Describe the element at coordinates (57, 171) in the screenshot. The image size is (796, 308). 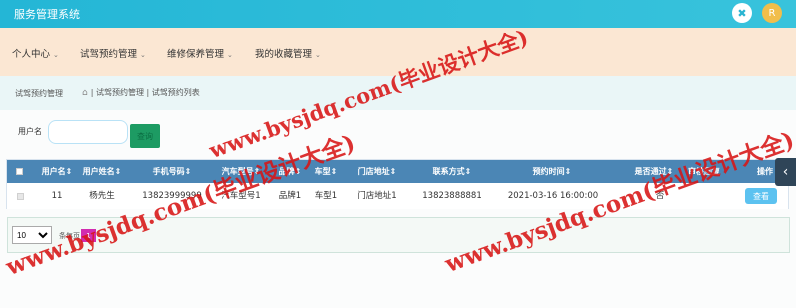
I see `column-header: 用户名⇕` at that location.